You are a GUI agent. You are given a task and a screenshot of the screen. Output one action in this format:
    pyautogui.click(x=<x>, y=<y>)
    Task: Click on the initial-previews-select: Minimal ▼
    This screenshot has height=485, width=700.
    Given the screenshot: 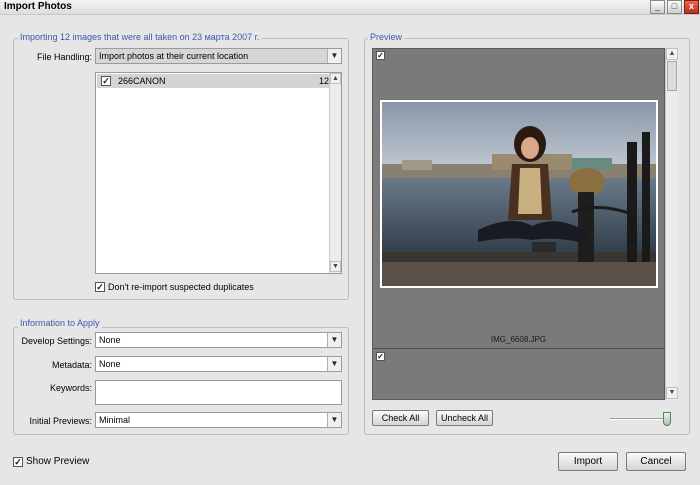 What is the action you would take?
    pyautogui.click(x=218, y=420)
    